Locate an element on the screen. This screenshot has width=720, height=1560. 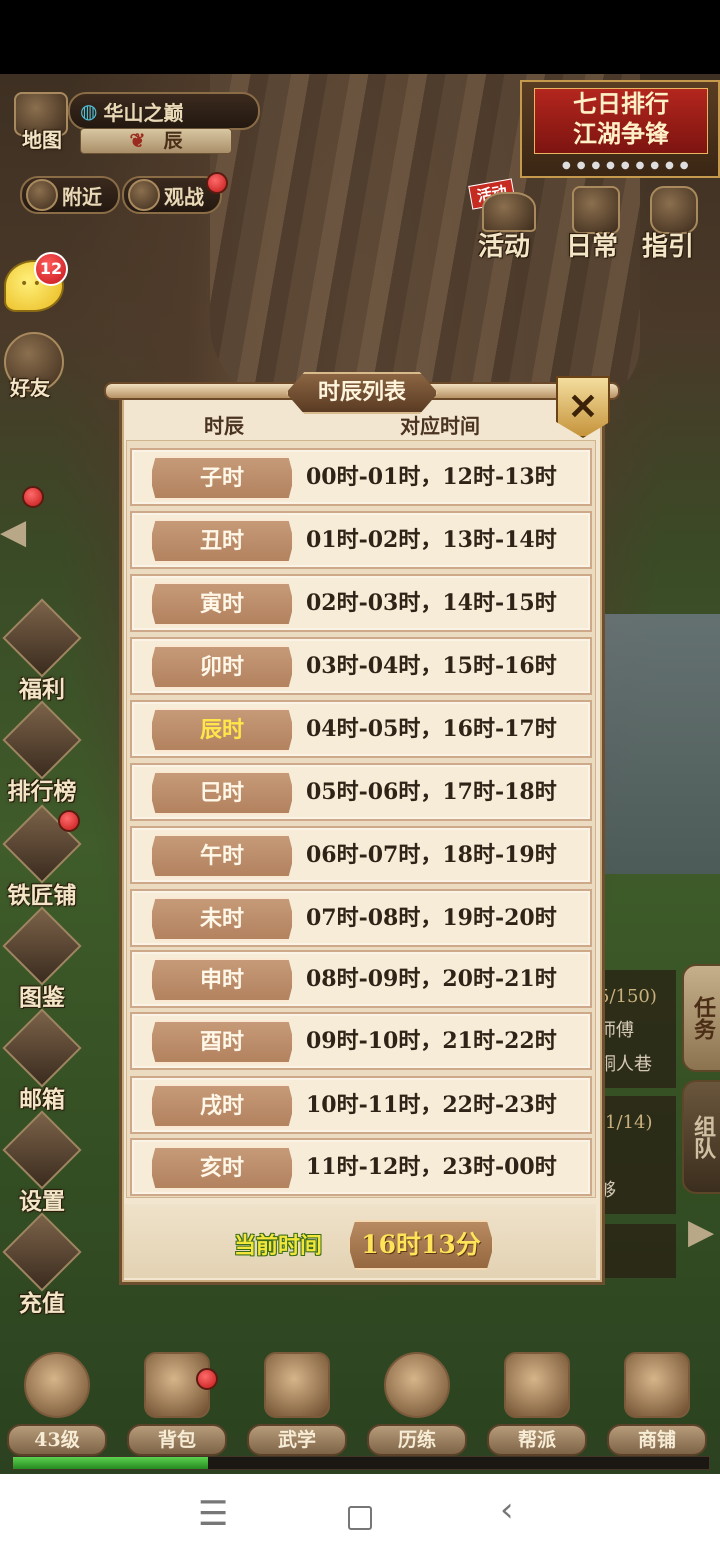
status-bar is located at coordinates (360, 37).